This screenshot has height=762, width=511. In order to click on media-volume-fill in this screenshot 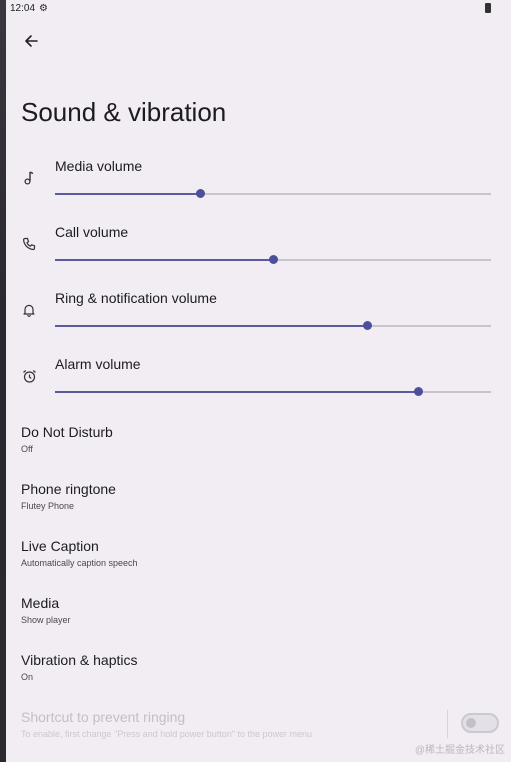, I will do `click(128, 194)`.